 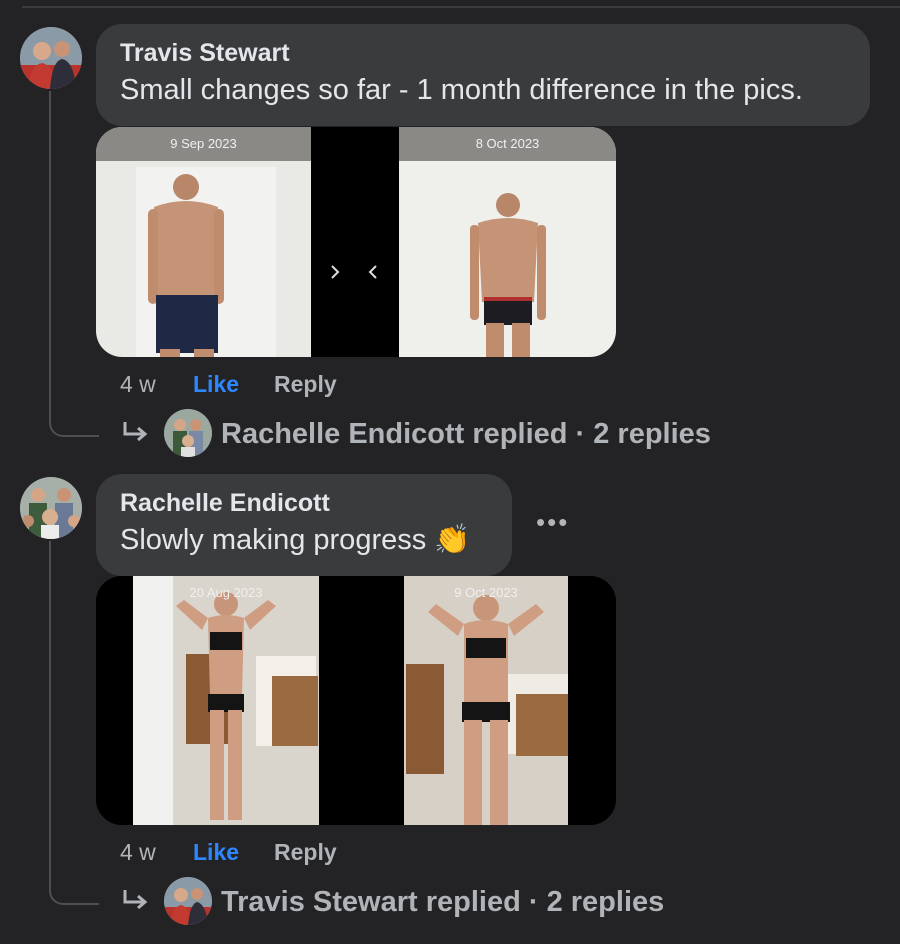 What do you see at coordinates (507, 143) in the screenshot?
I see `photo-date-right: 8 Oct 2023` at bounding box center [507, 143].